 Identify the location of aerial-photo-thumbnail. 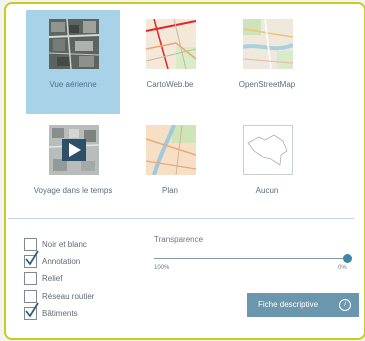
(74, 44).